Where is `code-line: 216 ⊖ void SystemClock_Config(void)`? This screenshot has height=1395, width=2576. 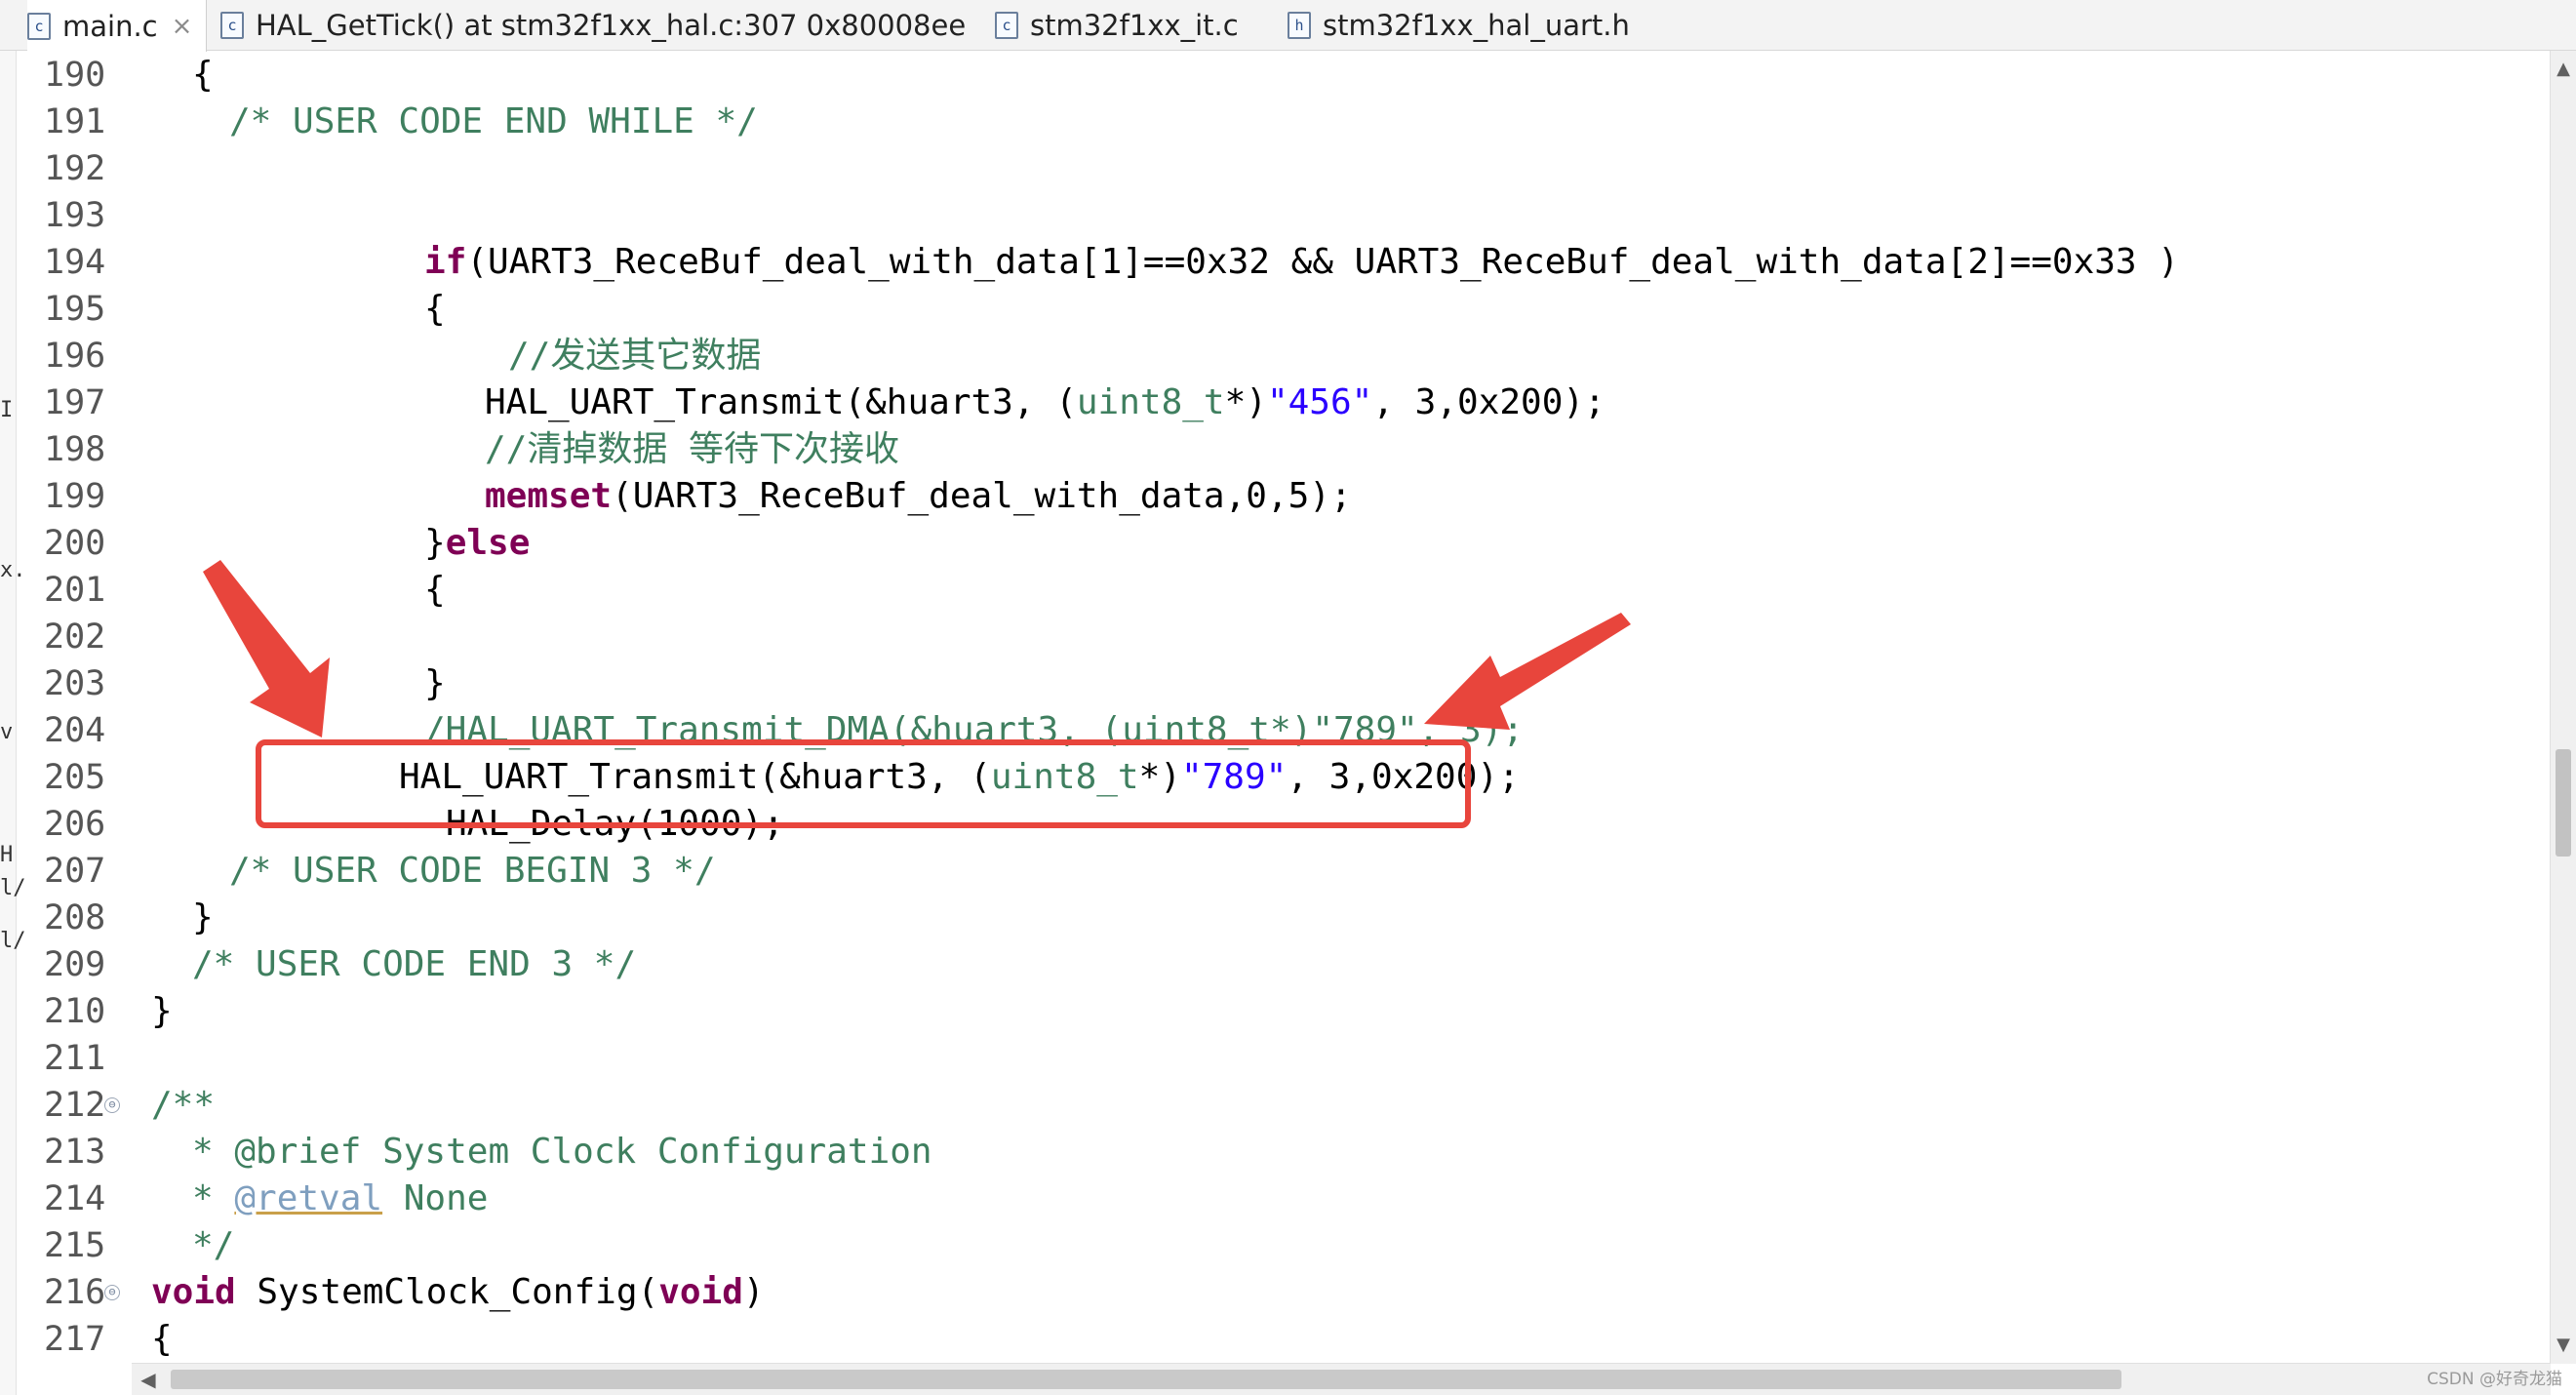
code-line: 216 ⊖ void SystemClock_Config(void) is located at coordinates (1280, 1292).